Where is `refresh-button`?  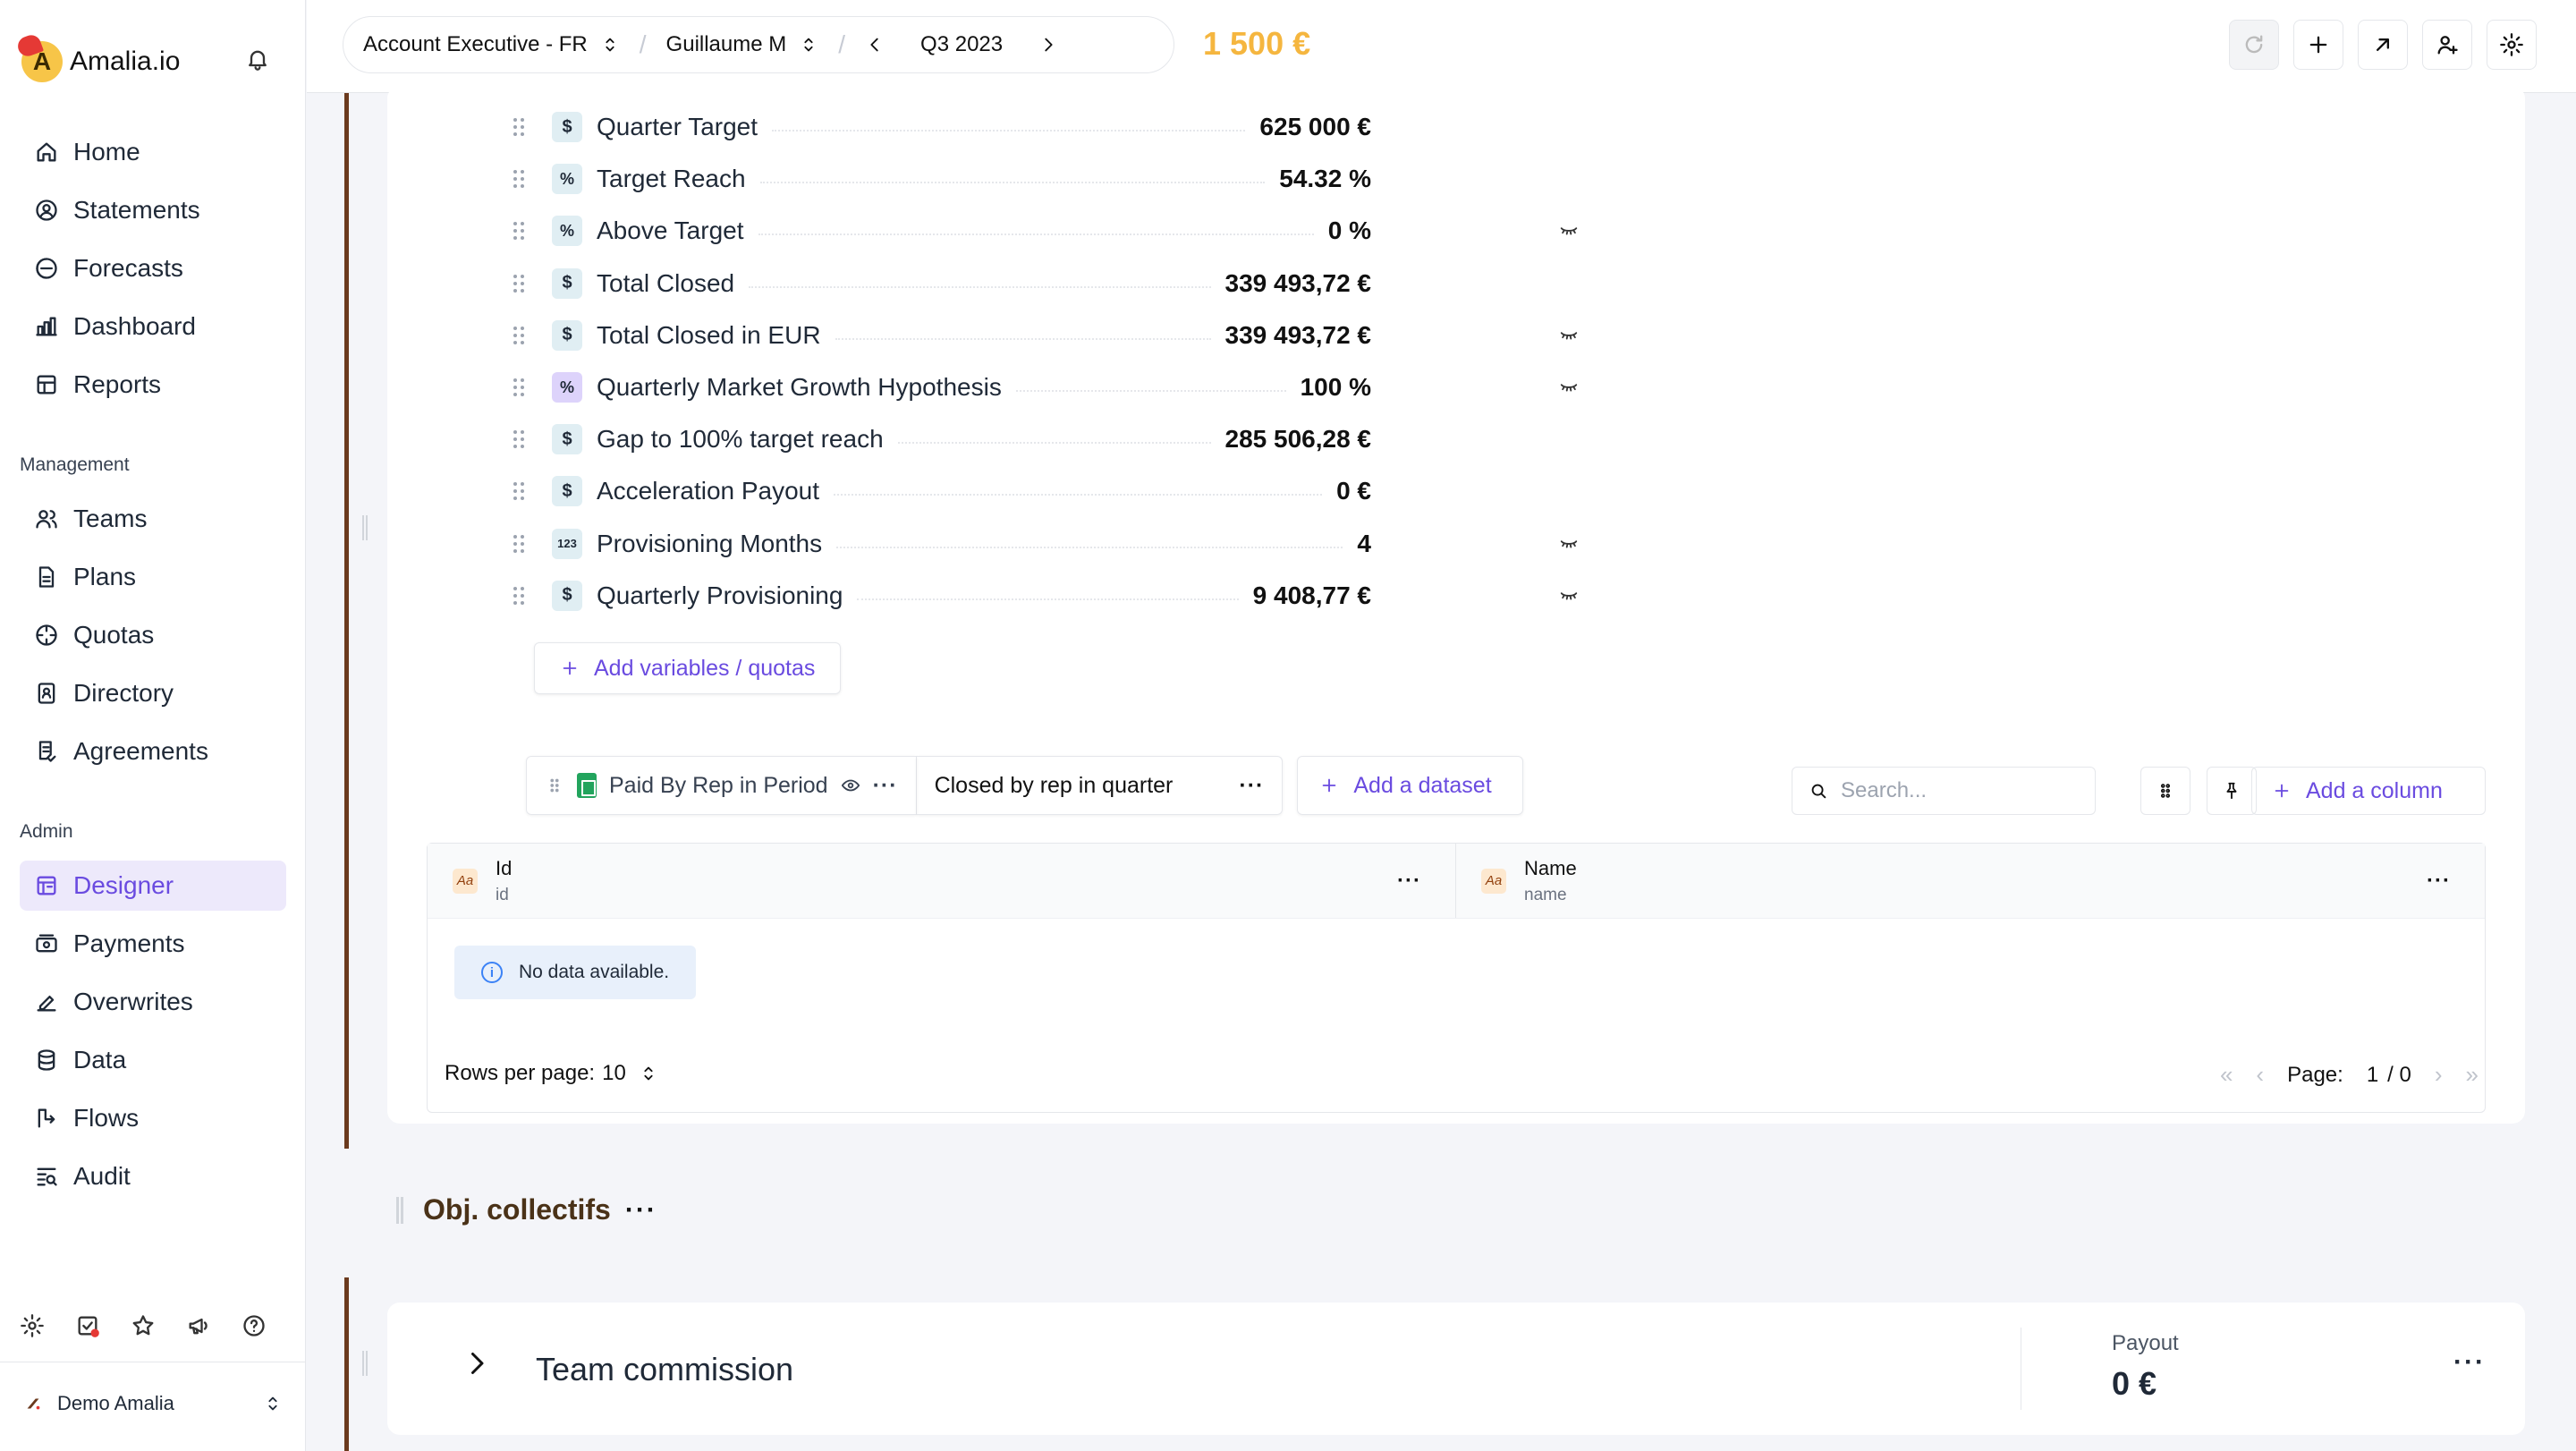
refresh-button is located at coordinates (2254, 45).